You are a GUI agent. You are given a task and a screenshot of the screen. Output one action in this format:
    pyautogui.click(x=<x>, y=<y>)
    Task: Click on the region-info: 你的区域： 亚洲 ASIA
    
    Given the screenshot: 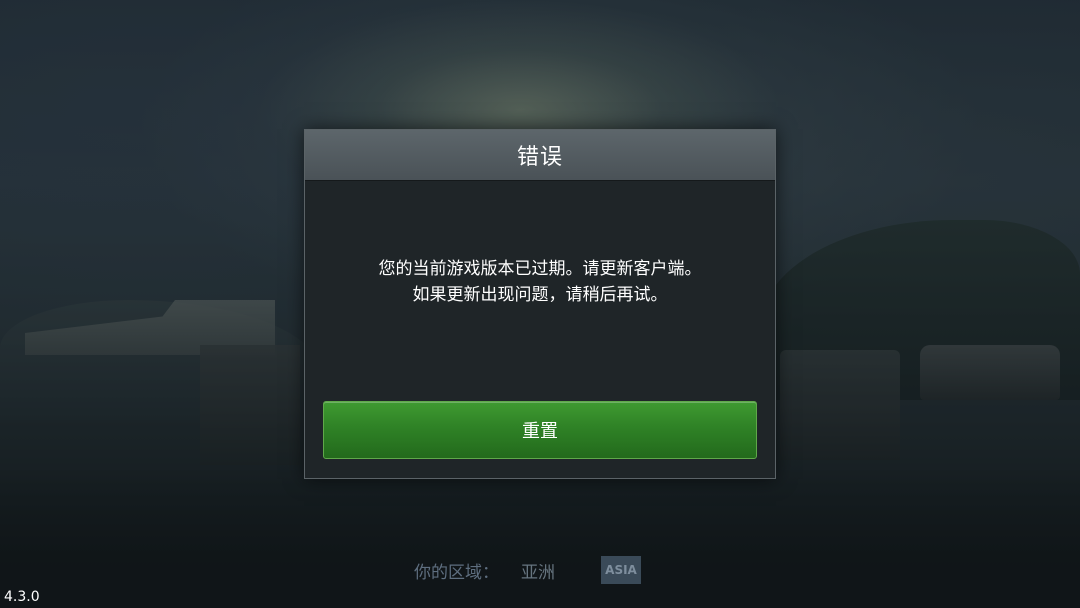 What is the action you would take?
    pyautogui.click(x=527, y=570)
    